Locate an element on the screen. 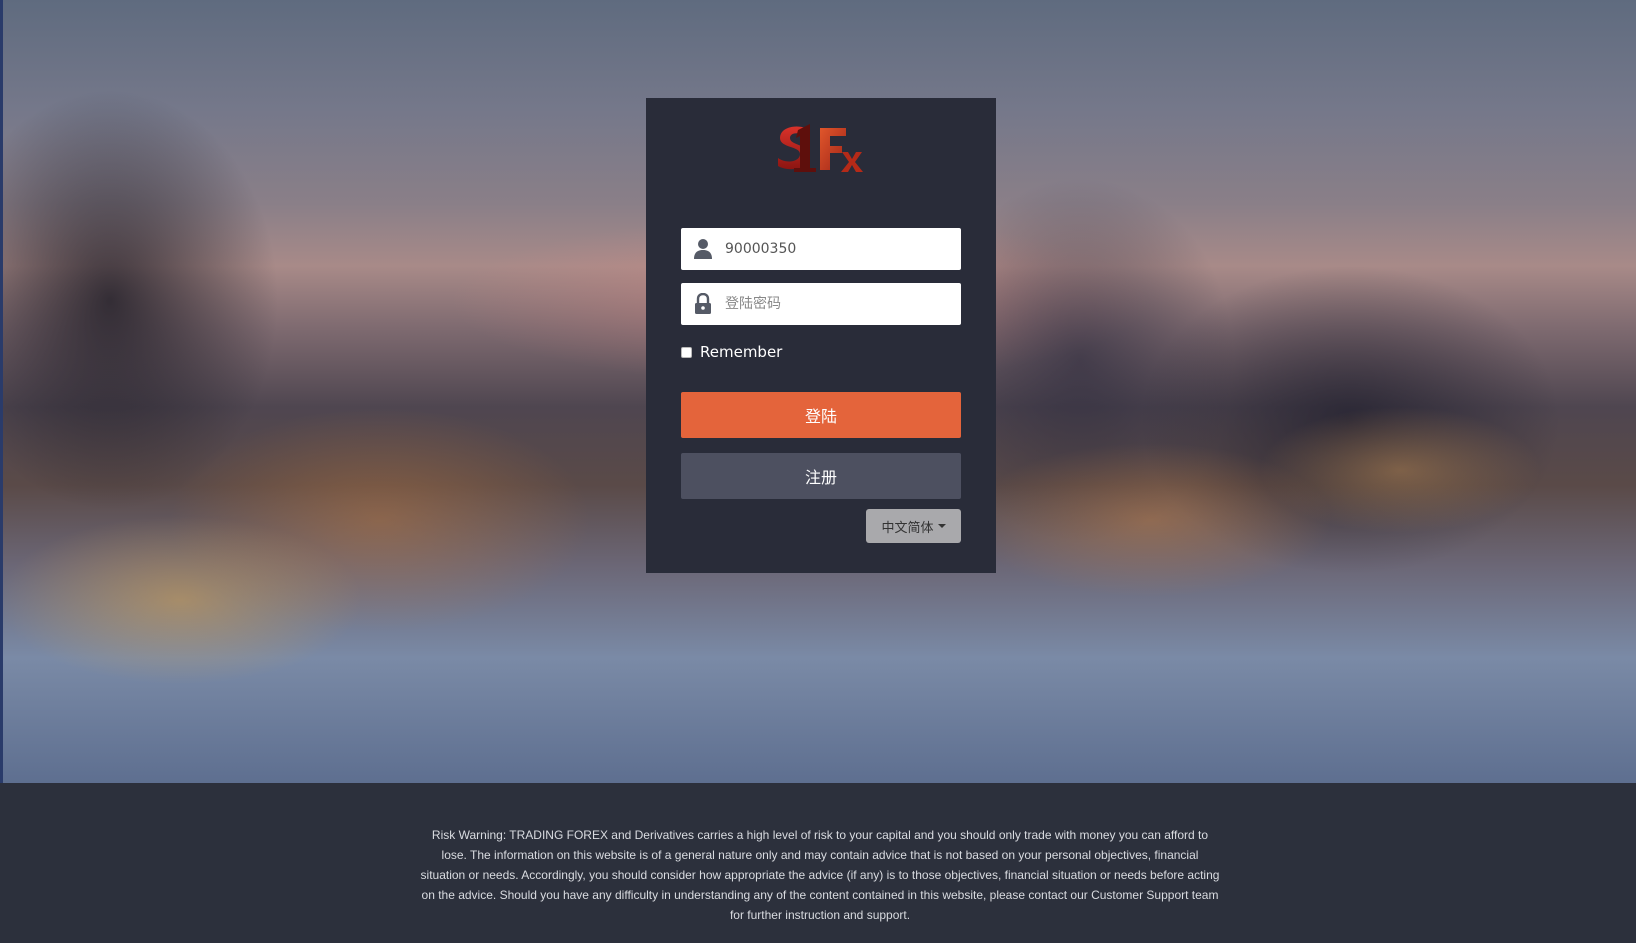  lock-icon is located at coordinates (703, 303).